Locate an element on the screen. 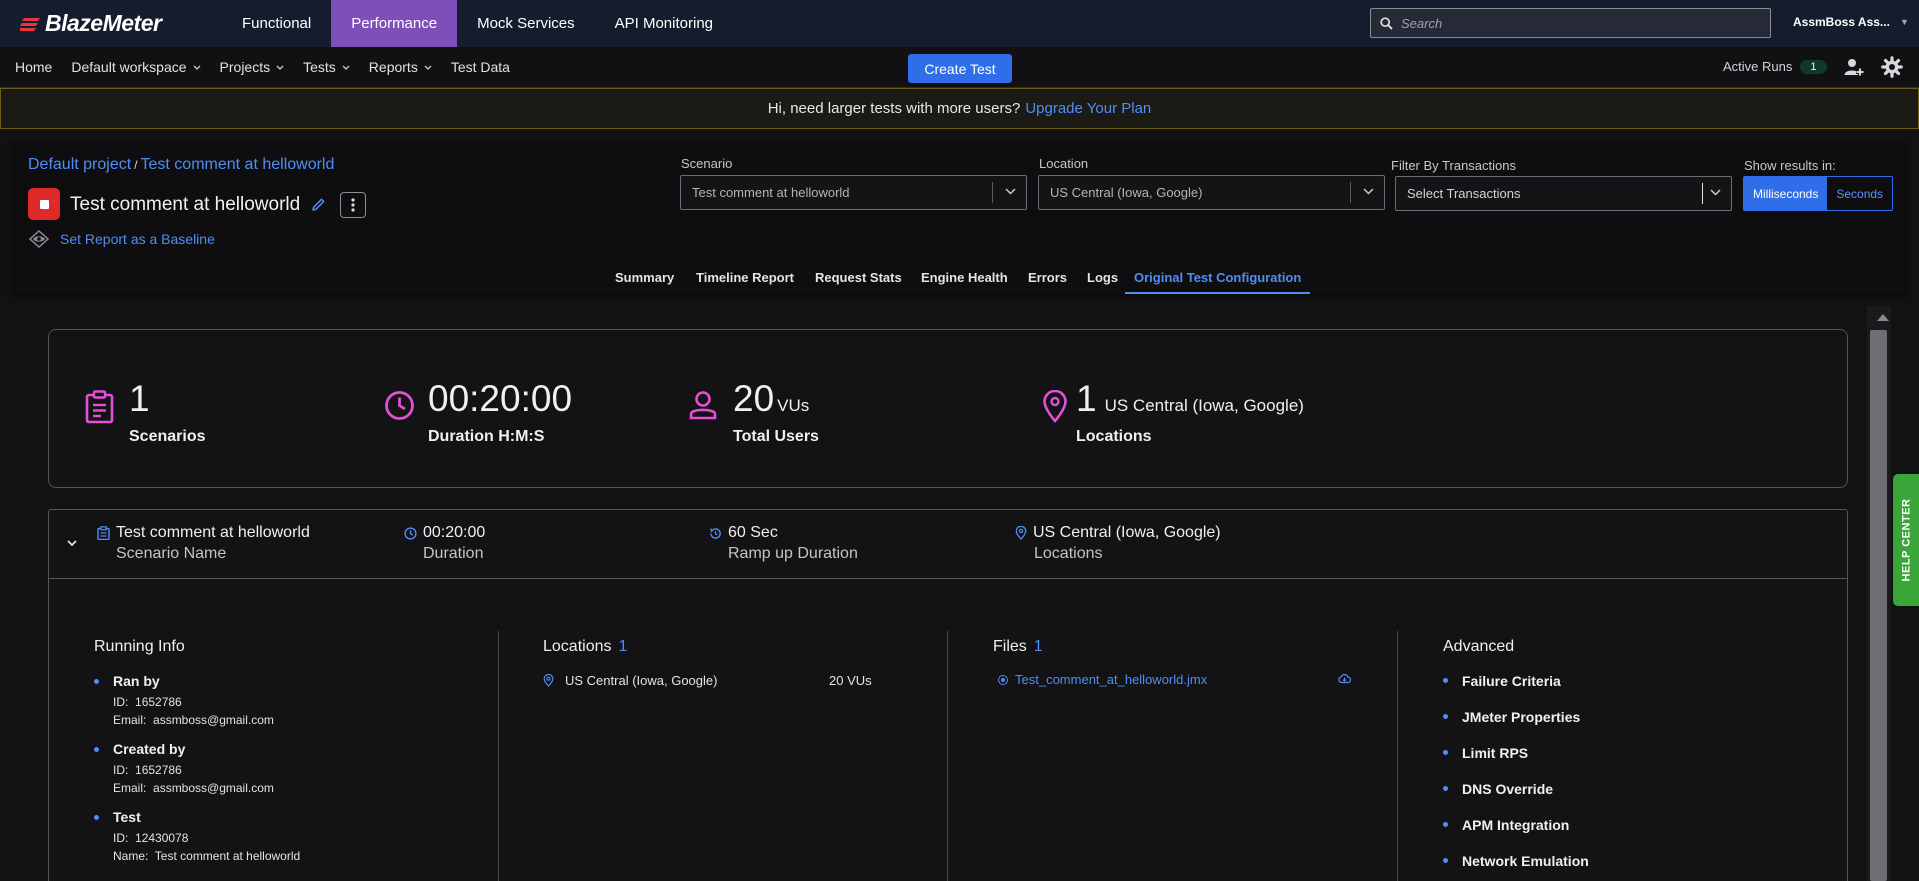 Image resolution: width=1919 pixels, height=881 pixels. user-icon is located at coordinates (703, 405).